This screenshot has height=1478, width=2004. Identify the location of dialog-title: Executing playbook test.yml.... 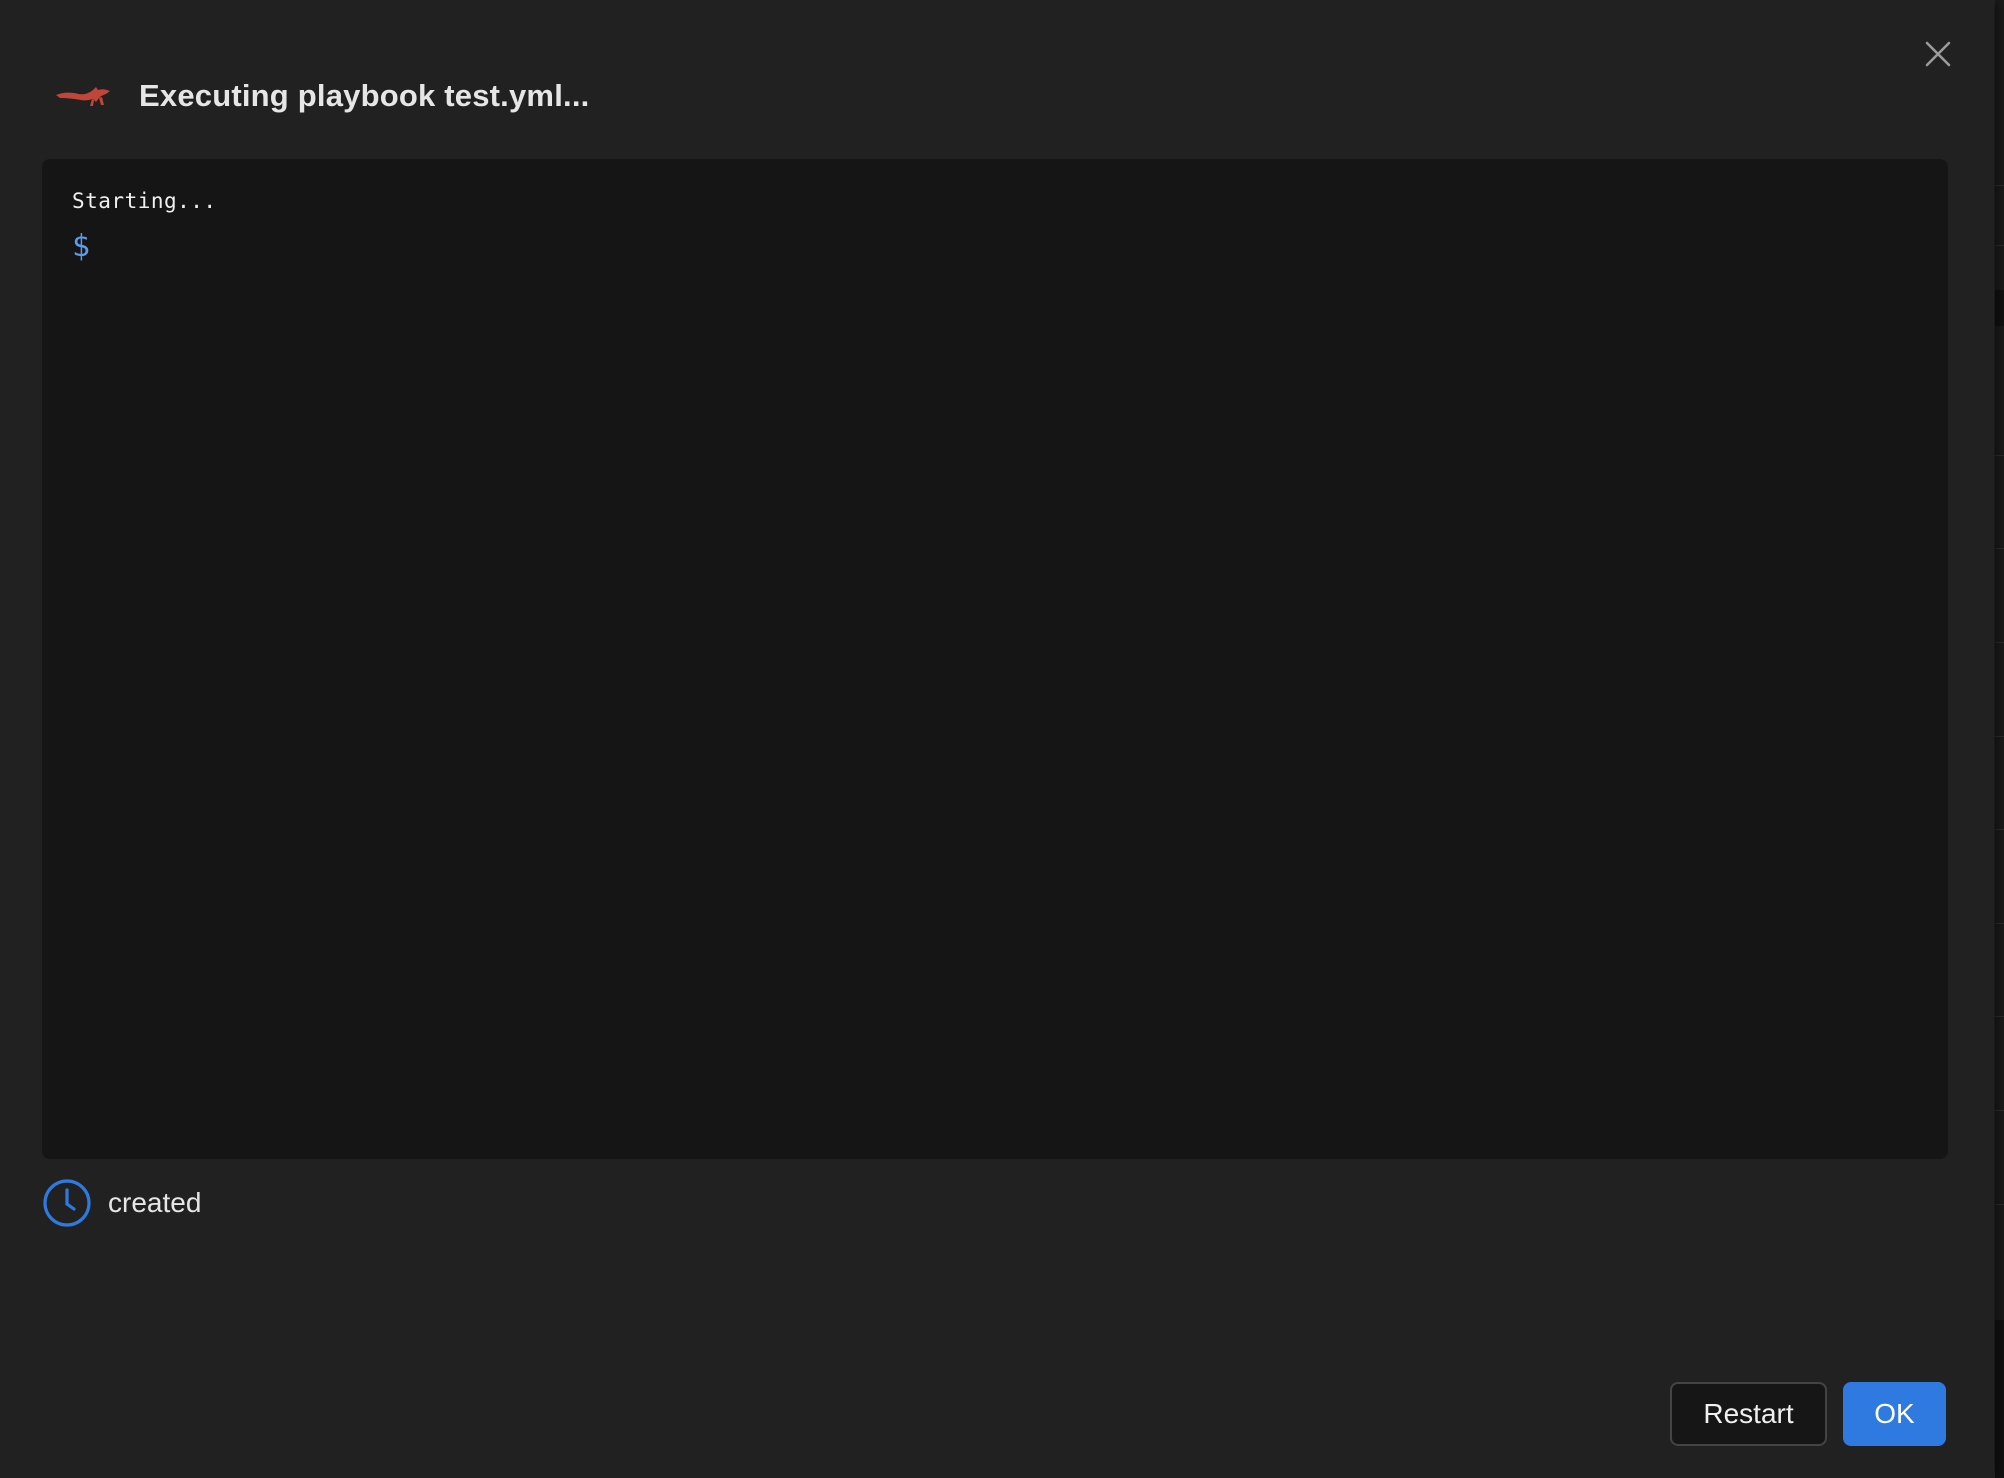
(364, 95).